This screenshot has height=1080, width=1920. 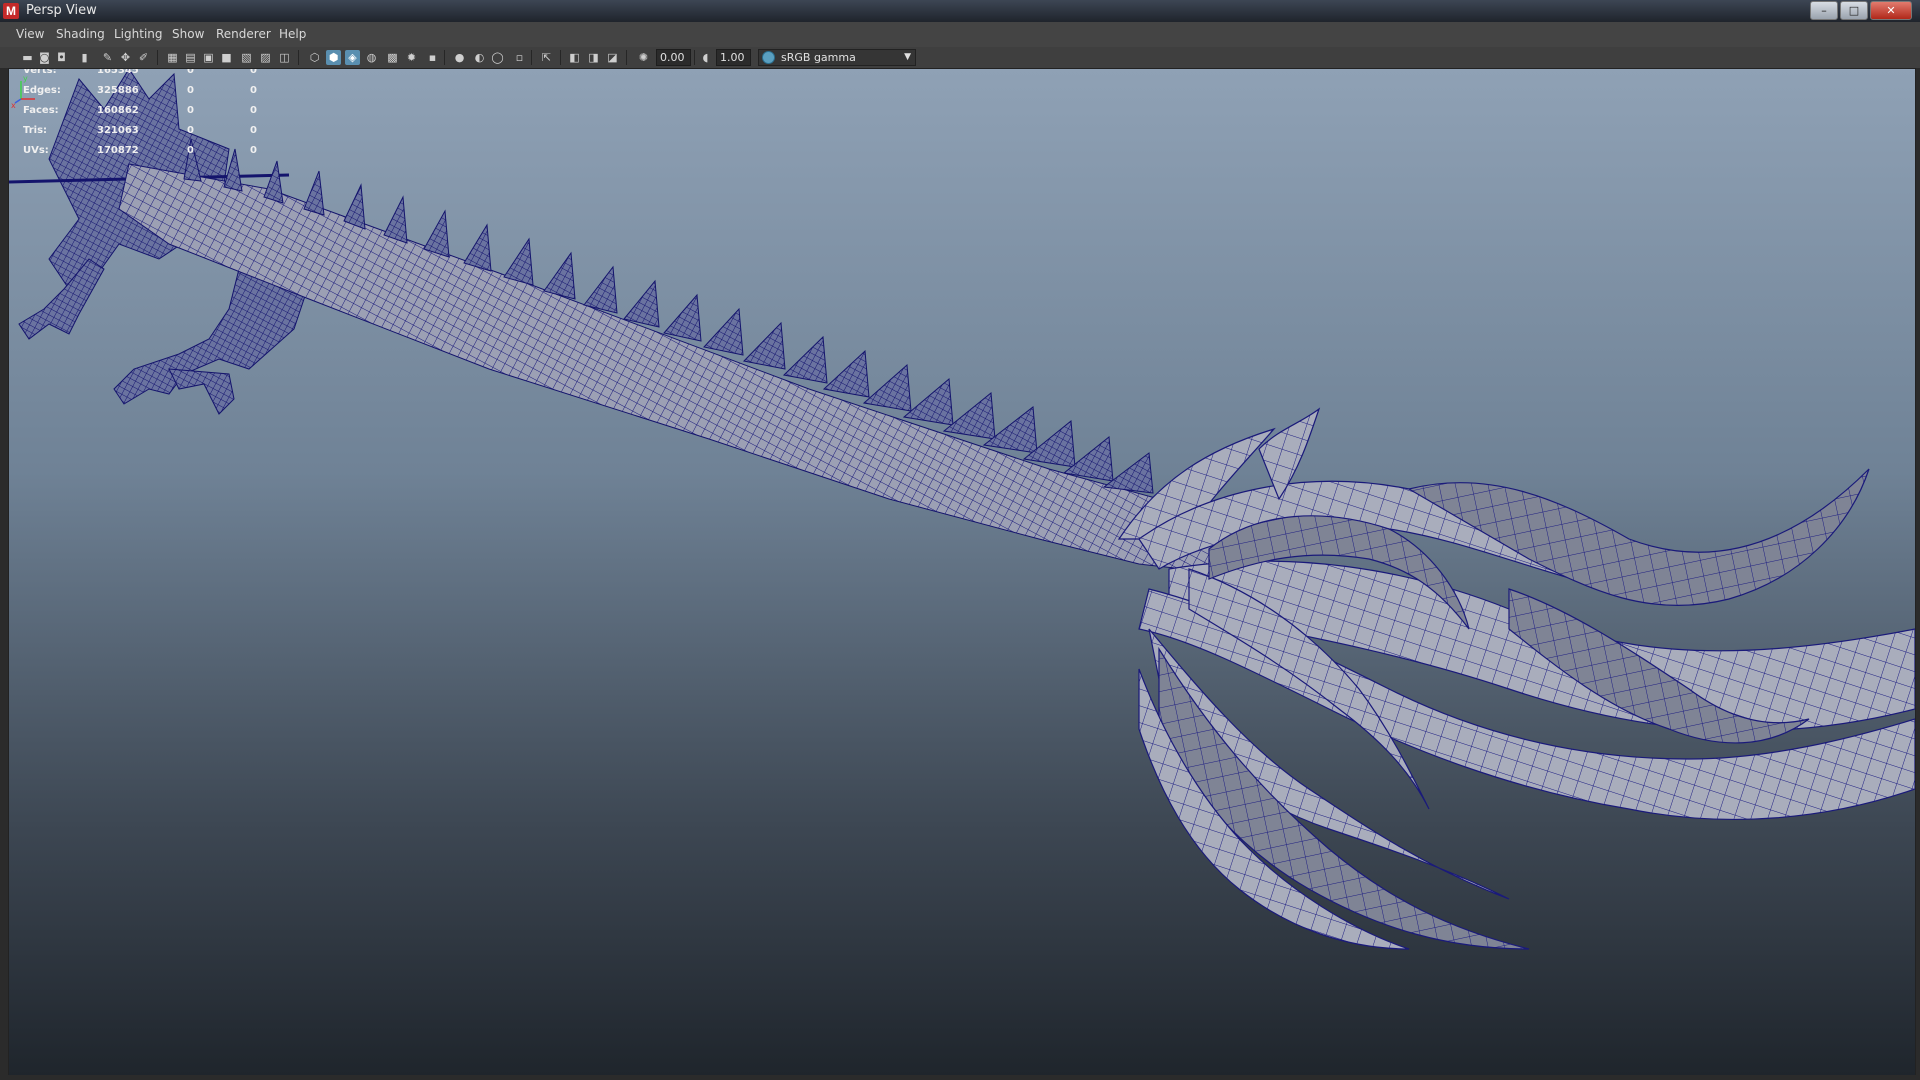 I want to click on exposure-field: 0.00, so click(x=673, y=57).